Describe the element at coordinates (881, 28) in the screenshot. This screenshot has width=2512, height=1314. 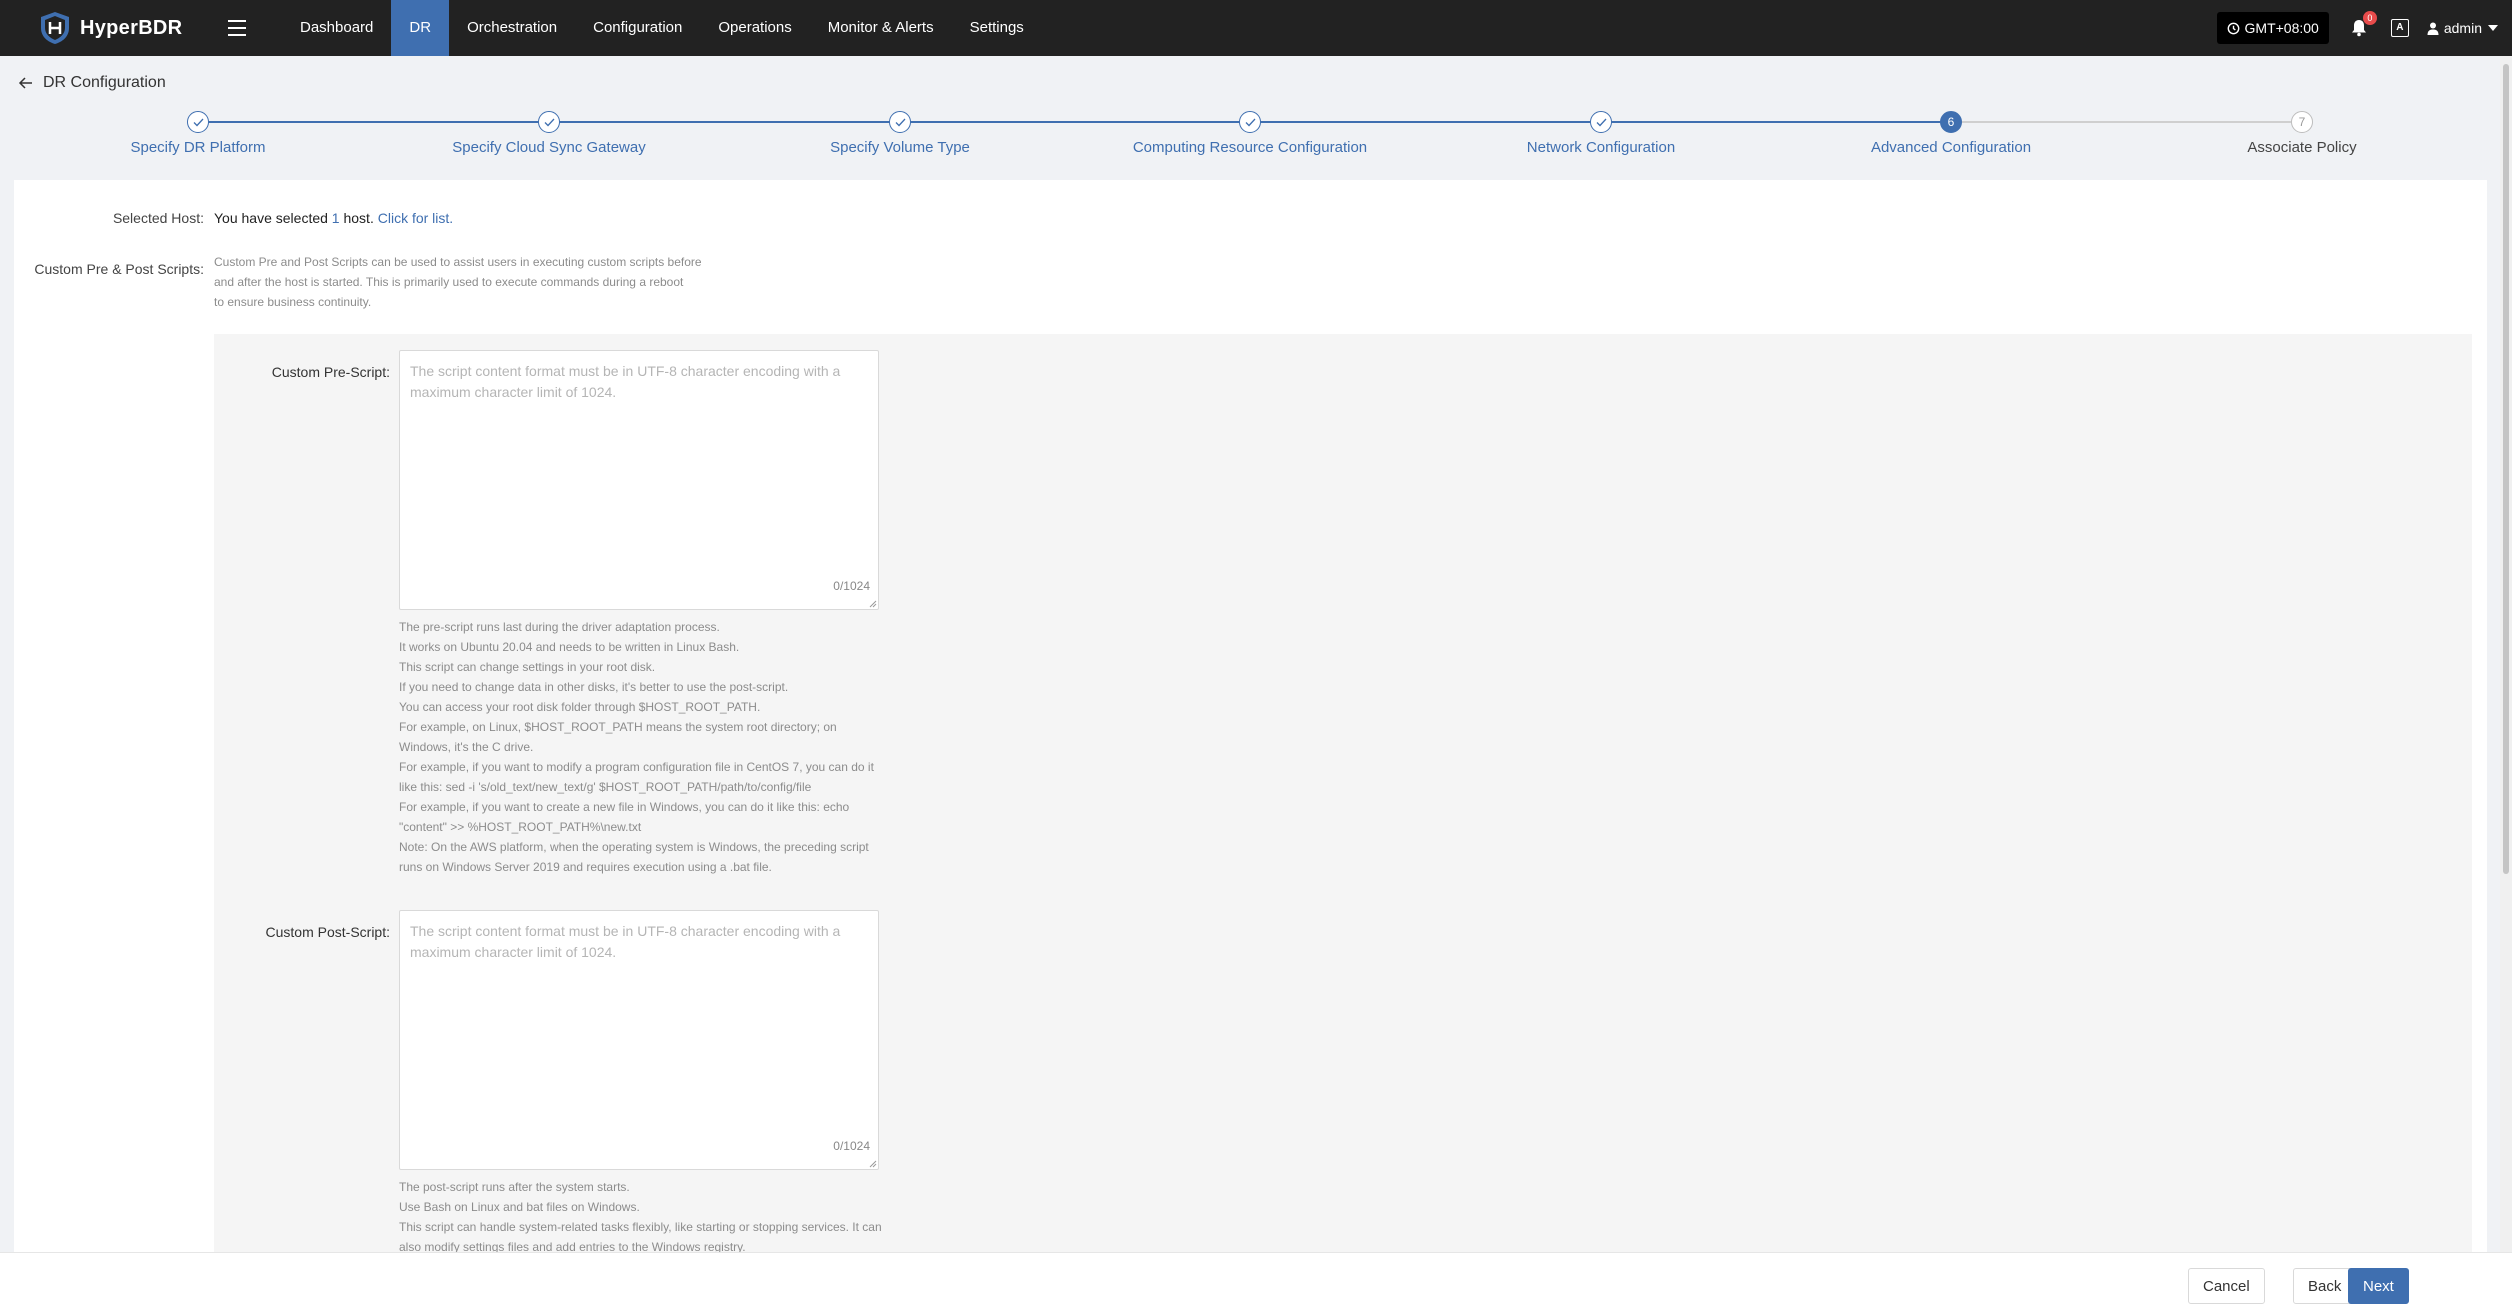
I see `nav-item-monitor-alerts: Monitor & Alerts` at that location.